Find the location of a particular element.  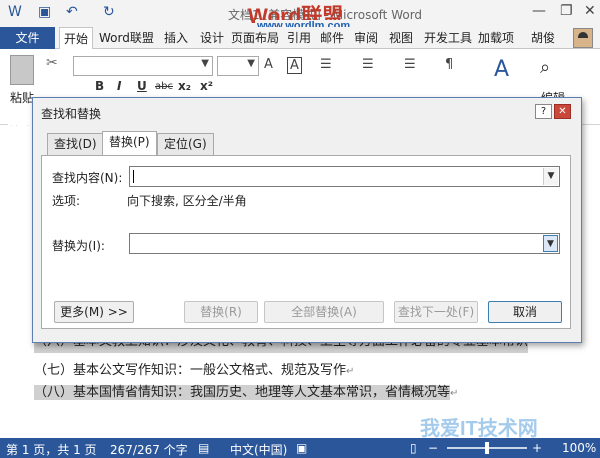

restore-icon: ❐ is located at coordinates (566, 11).